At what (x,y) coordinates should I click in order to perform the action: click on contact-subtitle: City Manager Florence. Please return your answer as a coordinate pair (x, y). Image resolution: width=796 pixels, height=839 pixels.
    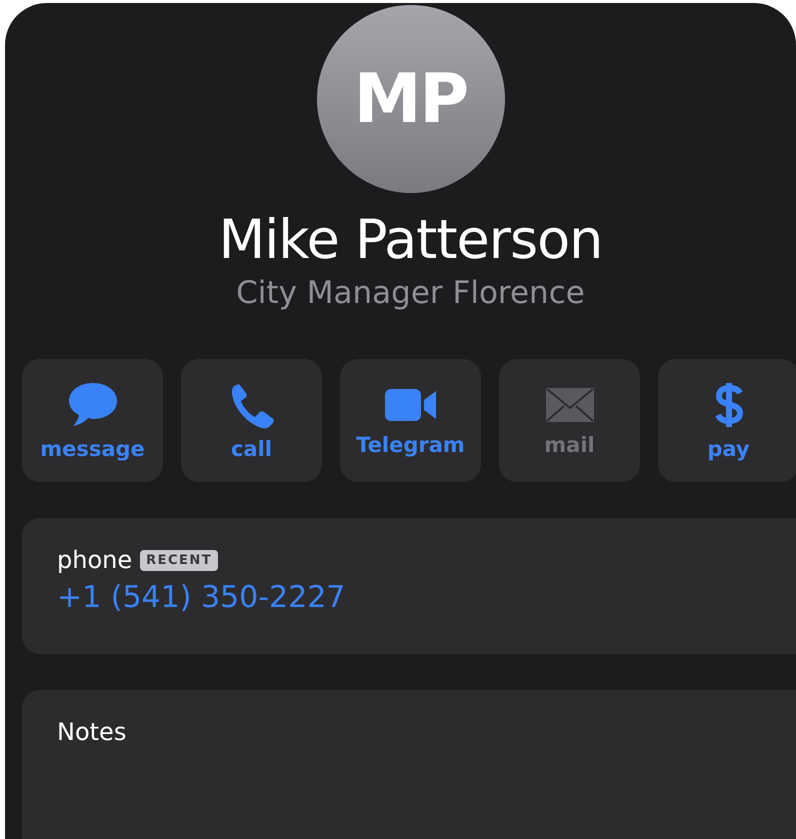
    Looking at the image, I should click on (410, 293).